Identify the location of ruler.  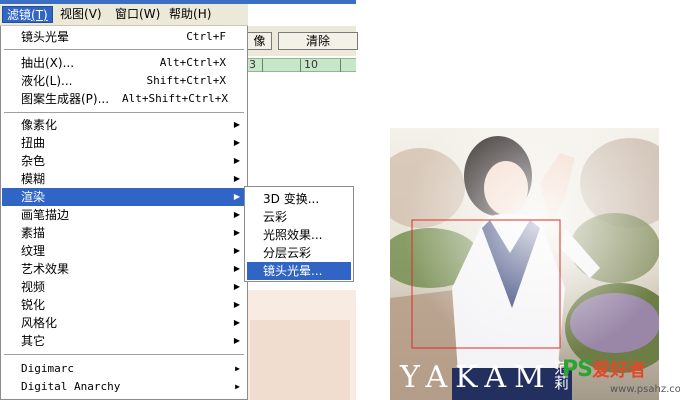
(302, 65).